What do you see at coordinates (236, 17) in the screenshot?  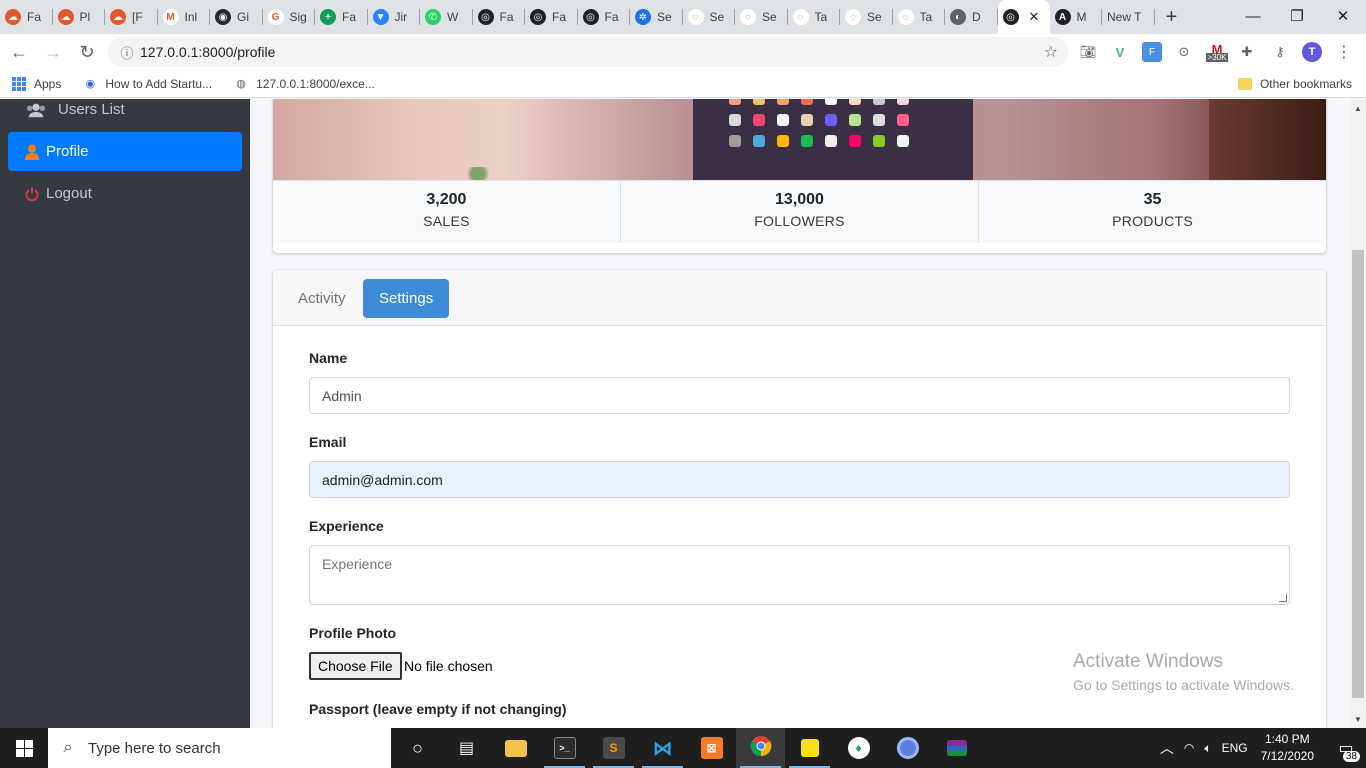 I see `browser-tab: ◉ Gi` at bounding box center [236, 17].